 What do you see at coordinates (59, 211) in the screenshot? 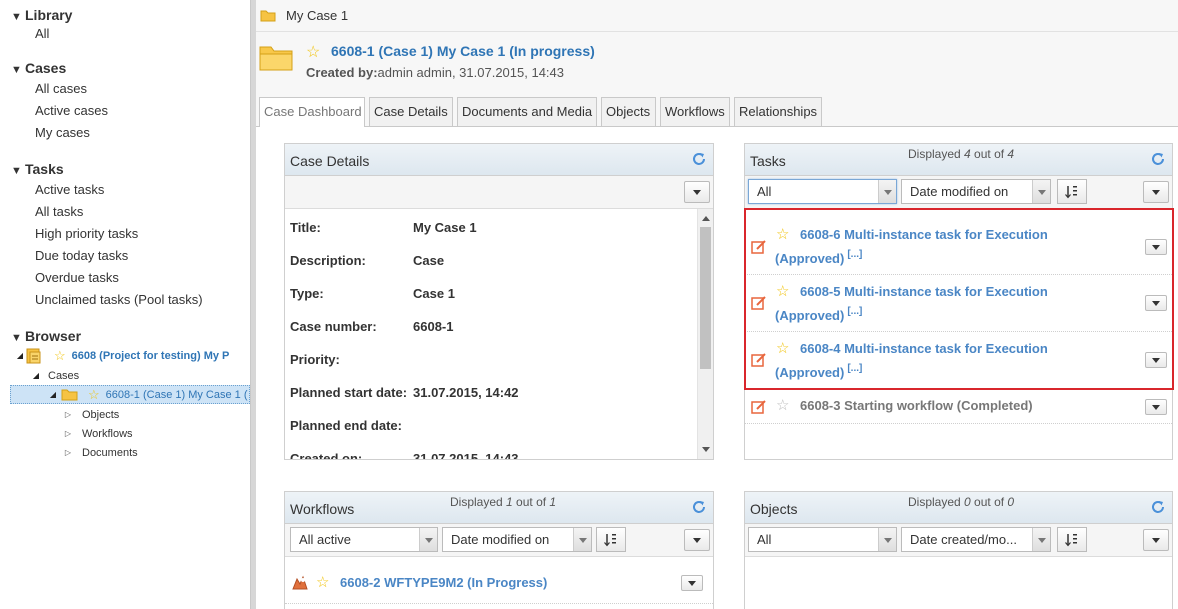
I see `nav-all-tasks: All tasks` at bounding box center [59, 211].